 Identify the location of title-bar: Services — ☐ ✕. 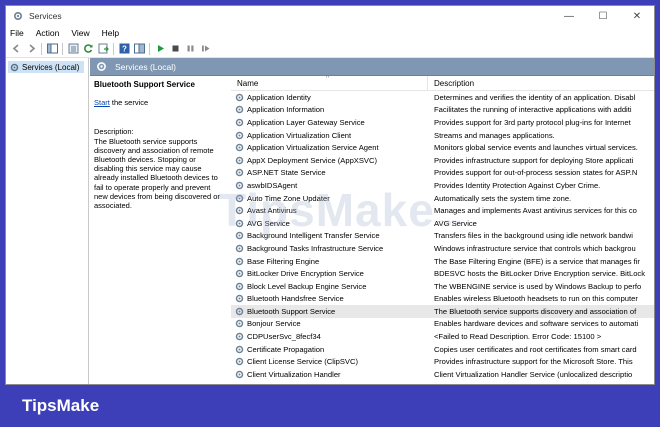
(330, 16).